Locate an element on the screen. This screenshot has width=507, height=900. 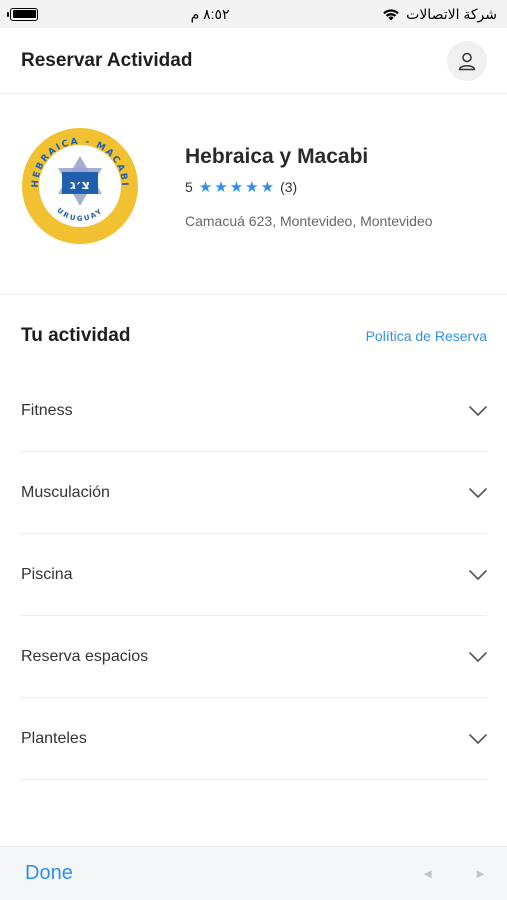
done-button: Done is located at coordinates (49, 873).